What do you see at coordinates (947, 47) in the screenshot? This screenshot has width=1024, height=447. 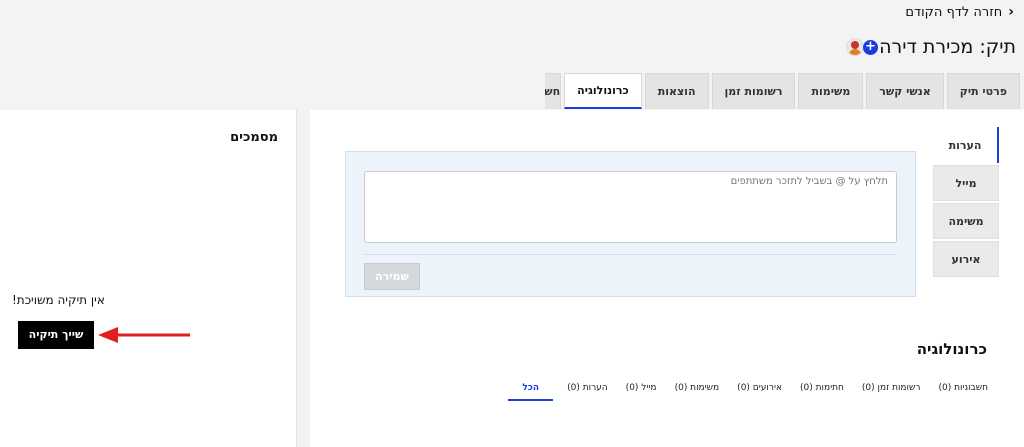 I see `page-title: תיק: מכירת דירה` at bounding box center [947, 47].